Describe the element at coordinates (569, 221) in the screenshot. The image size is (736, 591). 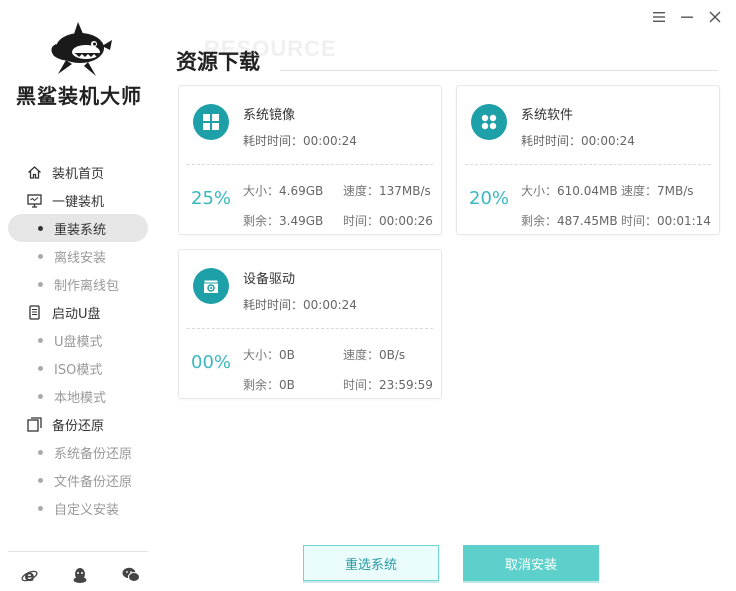
I see `remain-stat: 剩余：487.45MB` at that location.